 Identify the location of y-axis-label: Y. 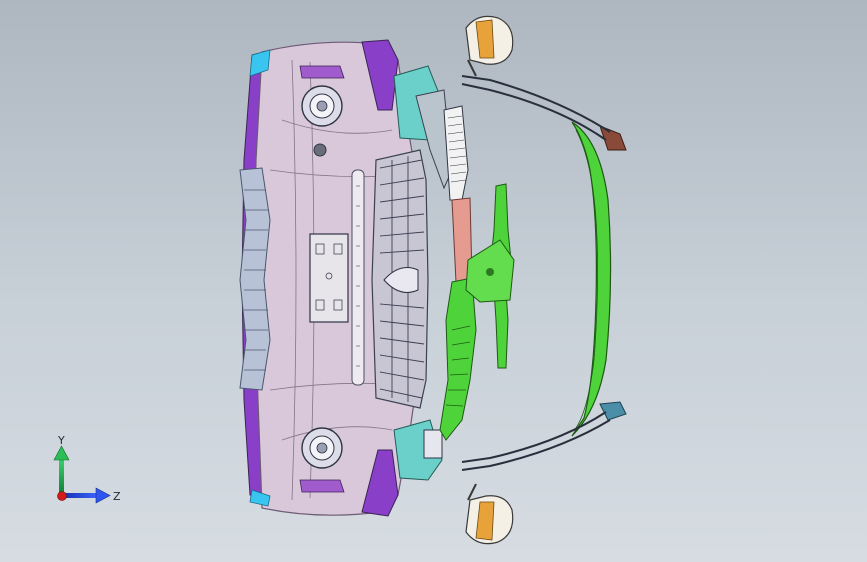
(61, 441).